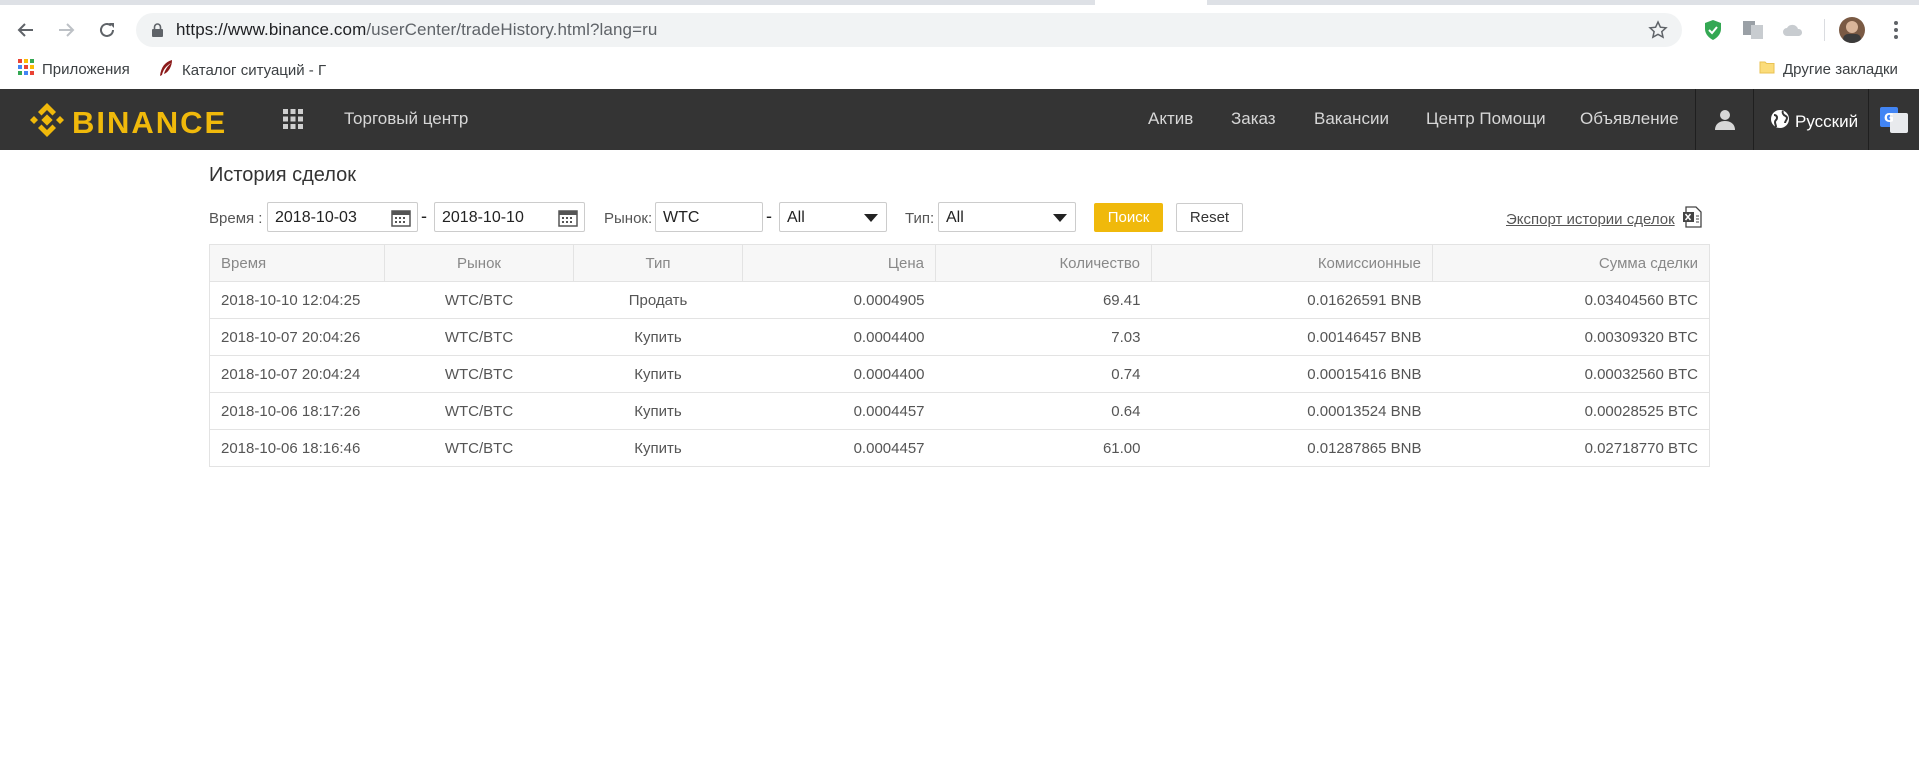  I want to click on date-from-input: 2018-10-03, so click(342, 217).